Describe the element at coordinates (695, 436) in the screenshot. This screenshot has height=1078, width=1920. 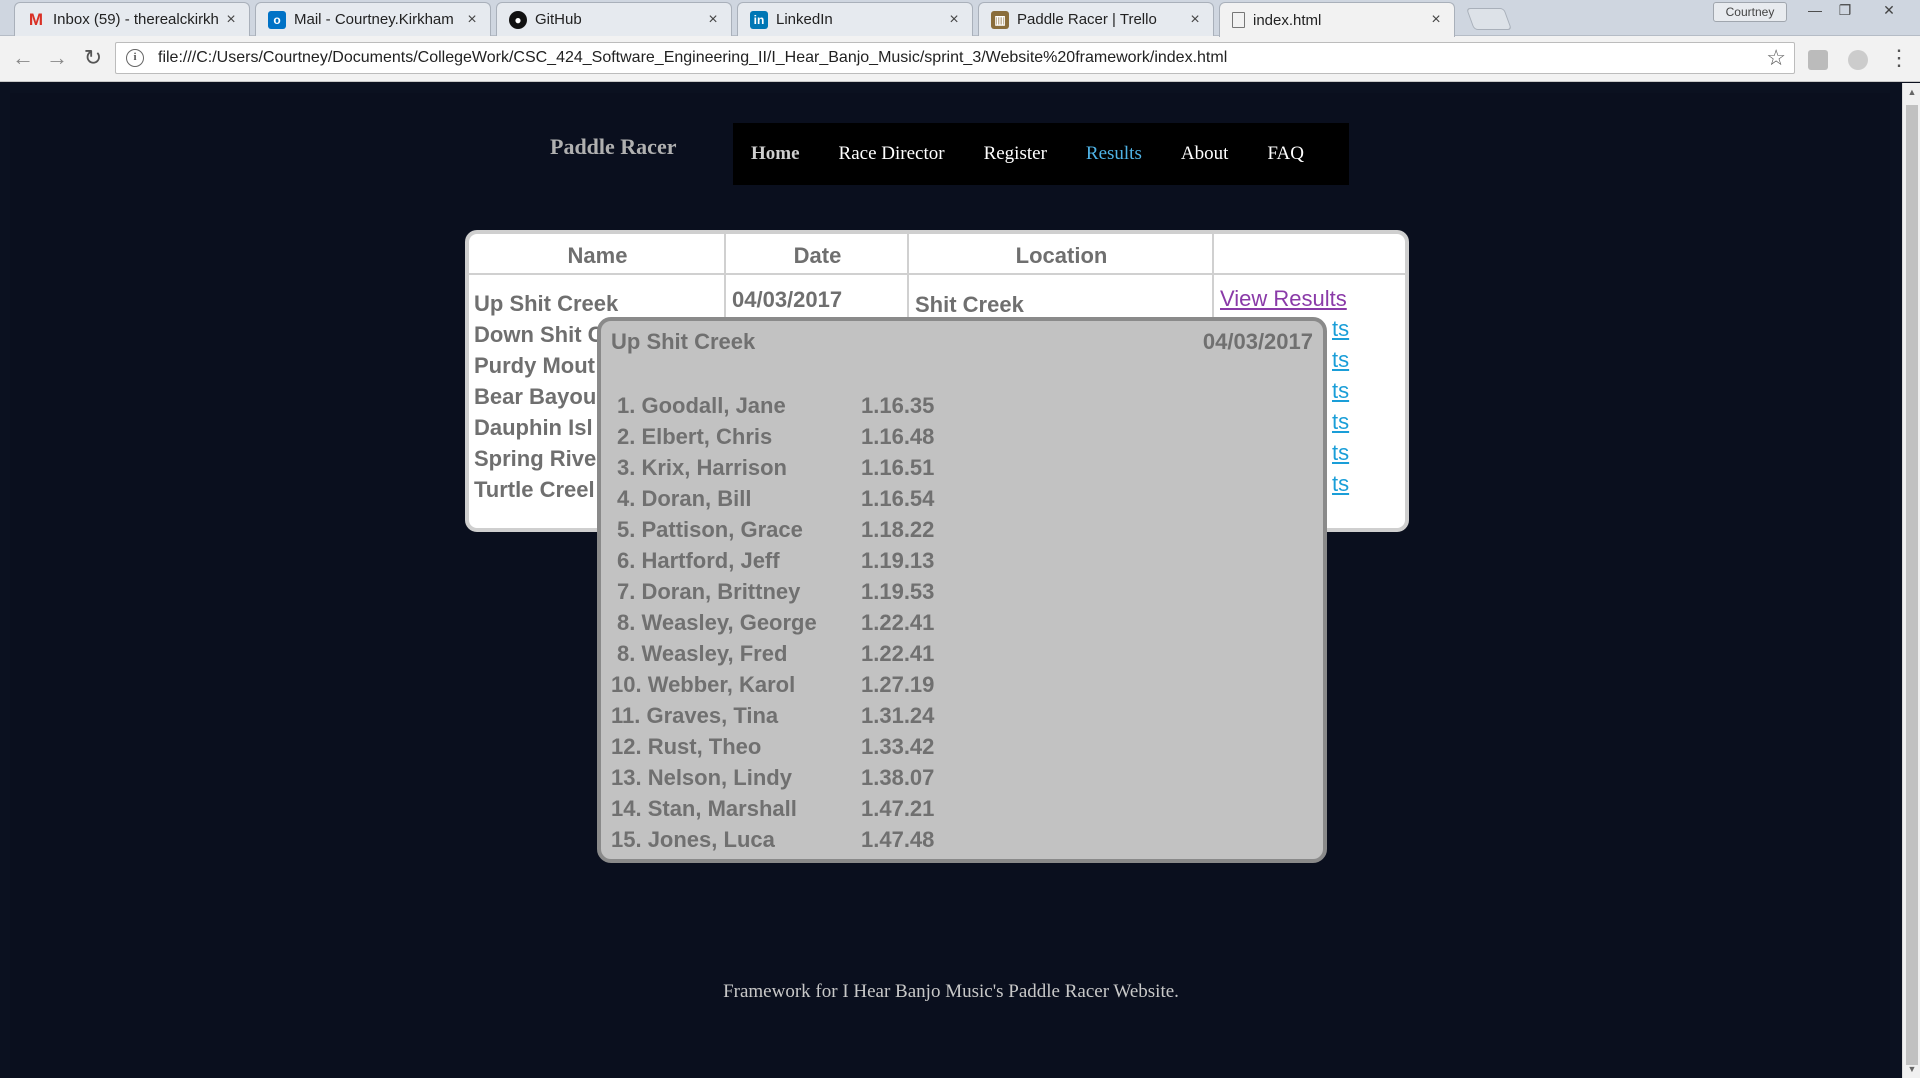
I see `result-name: 2. Elbert, Chris` at that location.